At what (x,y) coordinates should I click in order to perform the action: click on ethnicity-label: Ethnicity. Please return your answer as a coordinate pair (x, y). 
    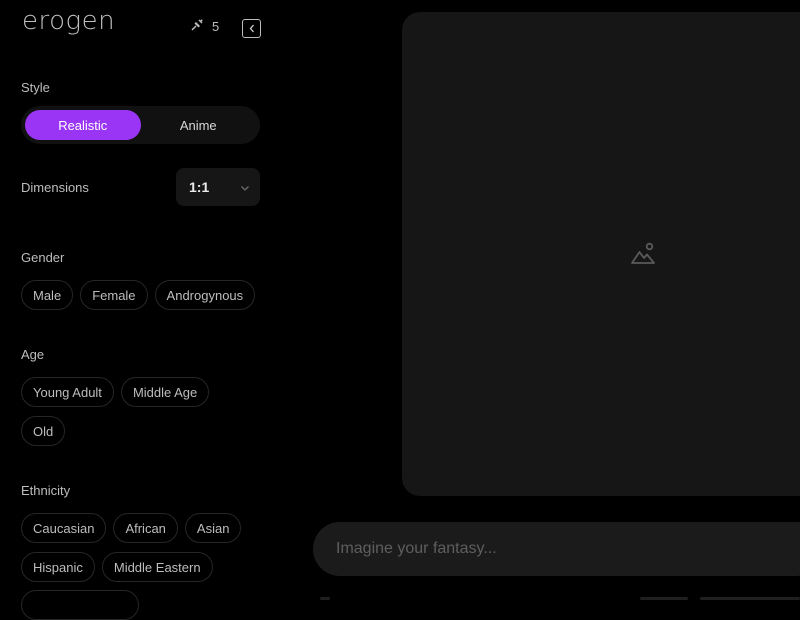
    Looking at the image, I should click on (46, 490).